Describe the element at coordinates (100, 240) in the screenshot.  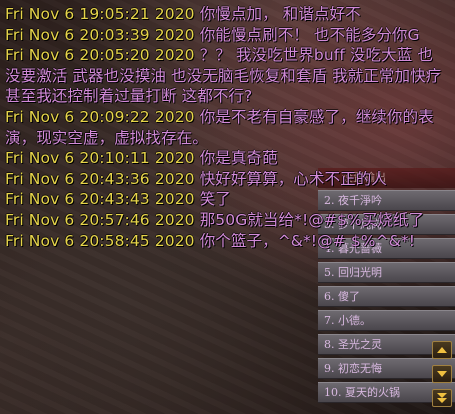
I see `chat-timestamp: Fri Nov 6 20:58:45 2020` at that location.